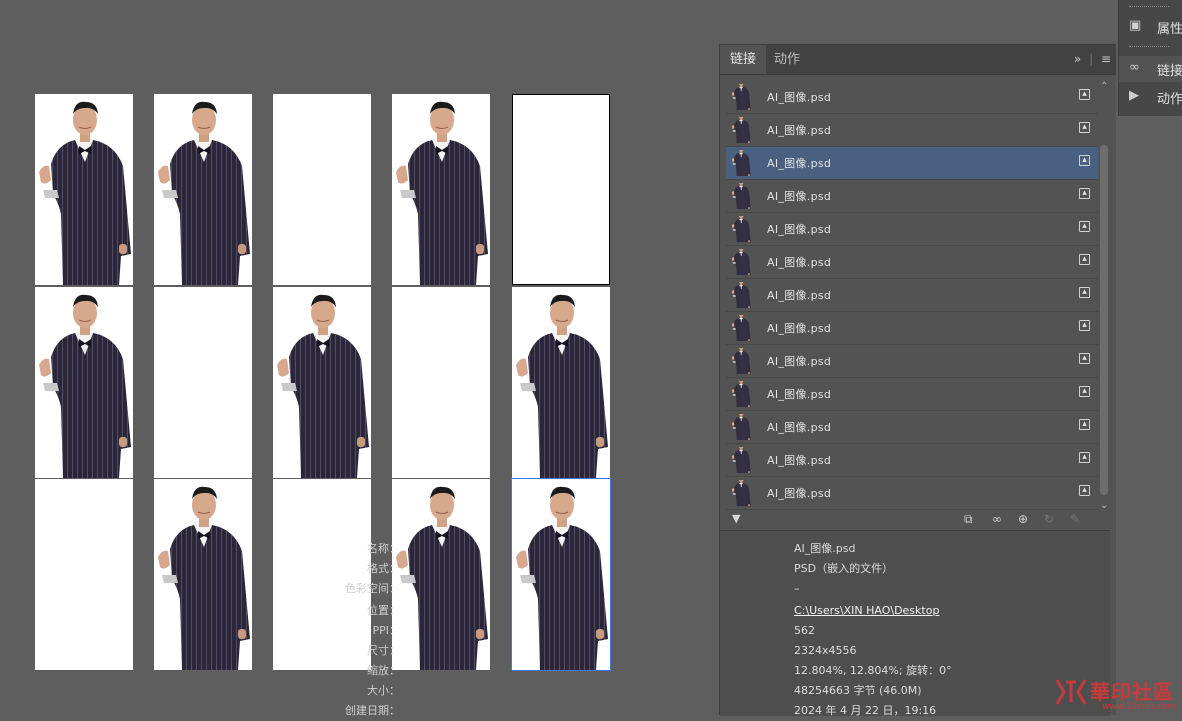 Image resolution: width=1182 pixels, height=721 pixels. What do you see at coordinates (968, 519) in the screenshot?
I see `relink-cc-icon: ⧉` at bounding box center [968, 519].